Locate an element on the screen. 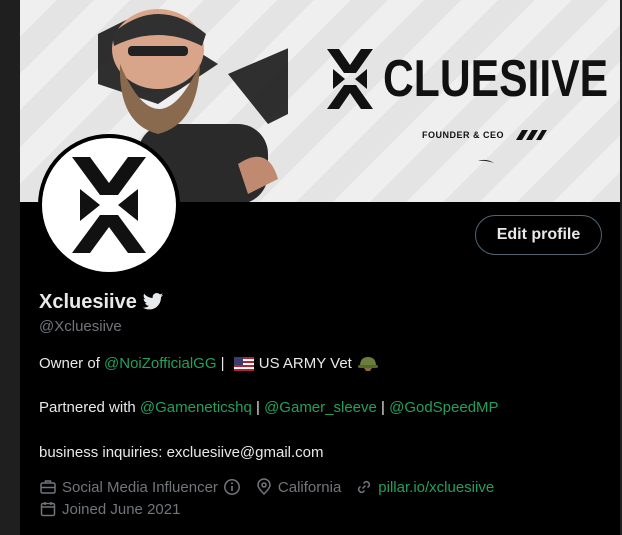  mention-link: @Gamer_sleeve is located at coordinates (320, 407).